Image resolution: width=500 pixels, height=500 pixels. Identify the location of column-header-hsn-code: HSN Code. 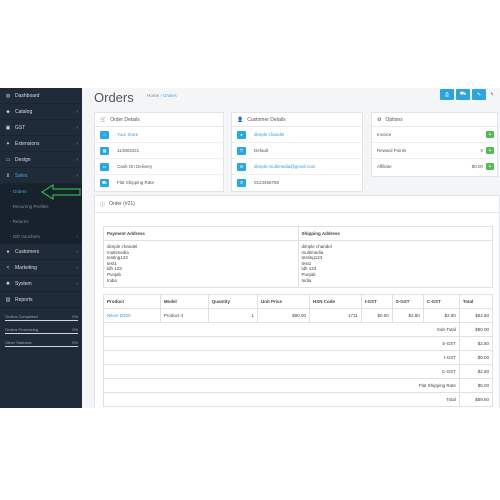
(335, 301).